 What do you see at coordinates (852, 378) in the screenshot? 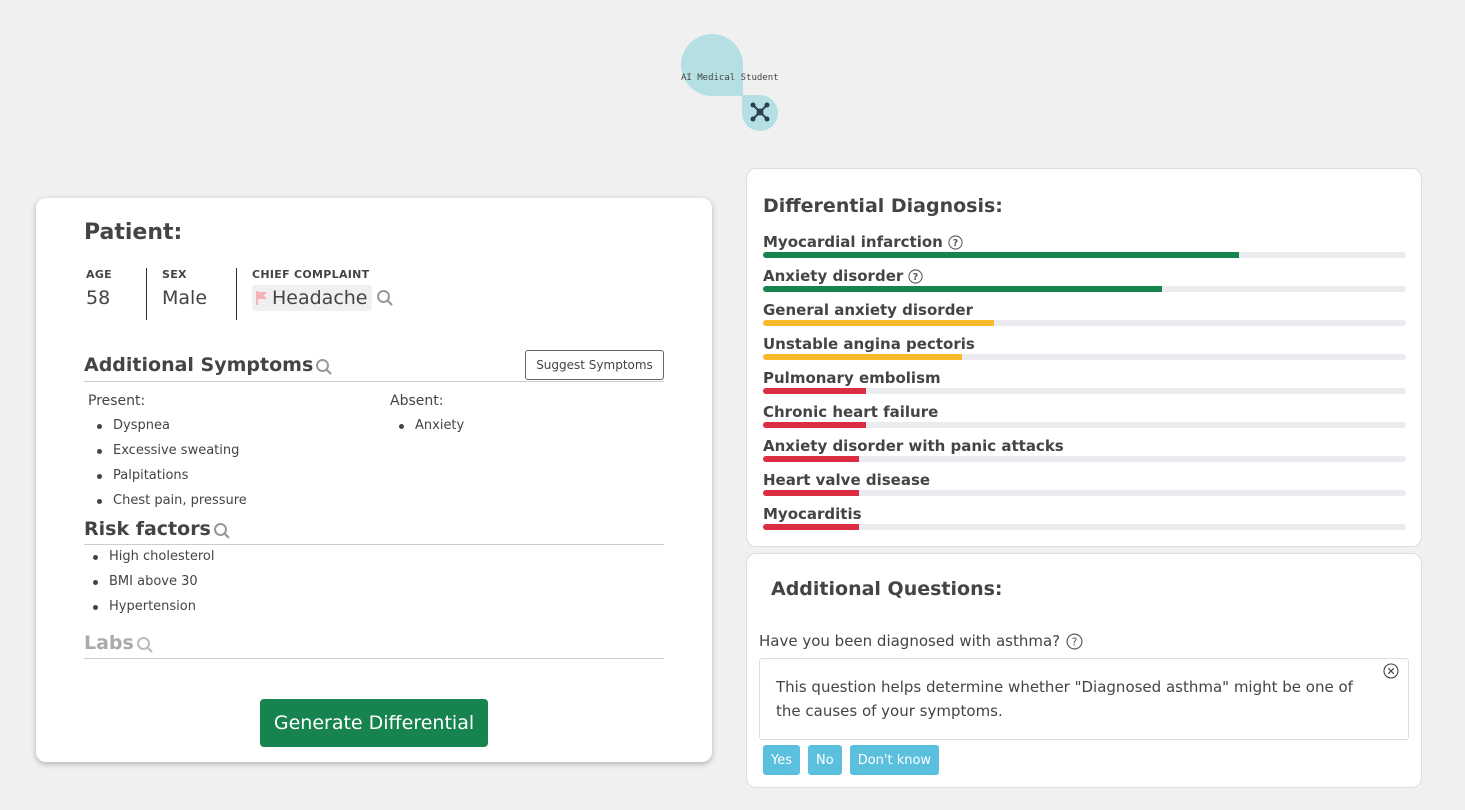
I see `diagnosis-label: Pulmonary embolism` at bounding box center [852, 378].